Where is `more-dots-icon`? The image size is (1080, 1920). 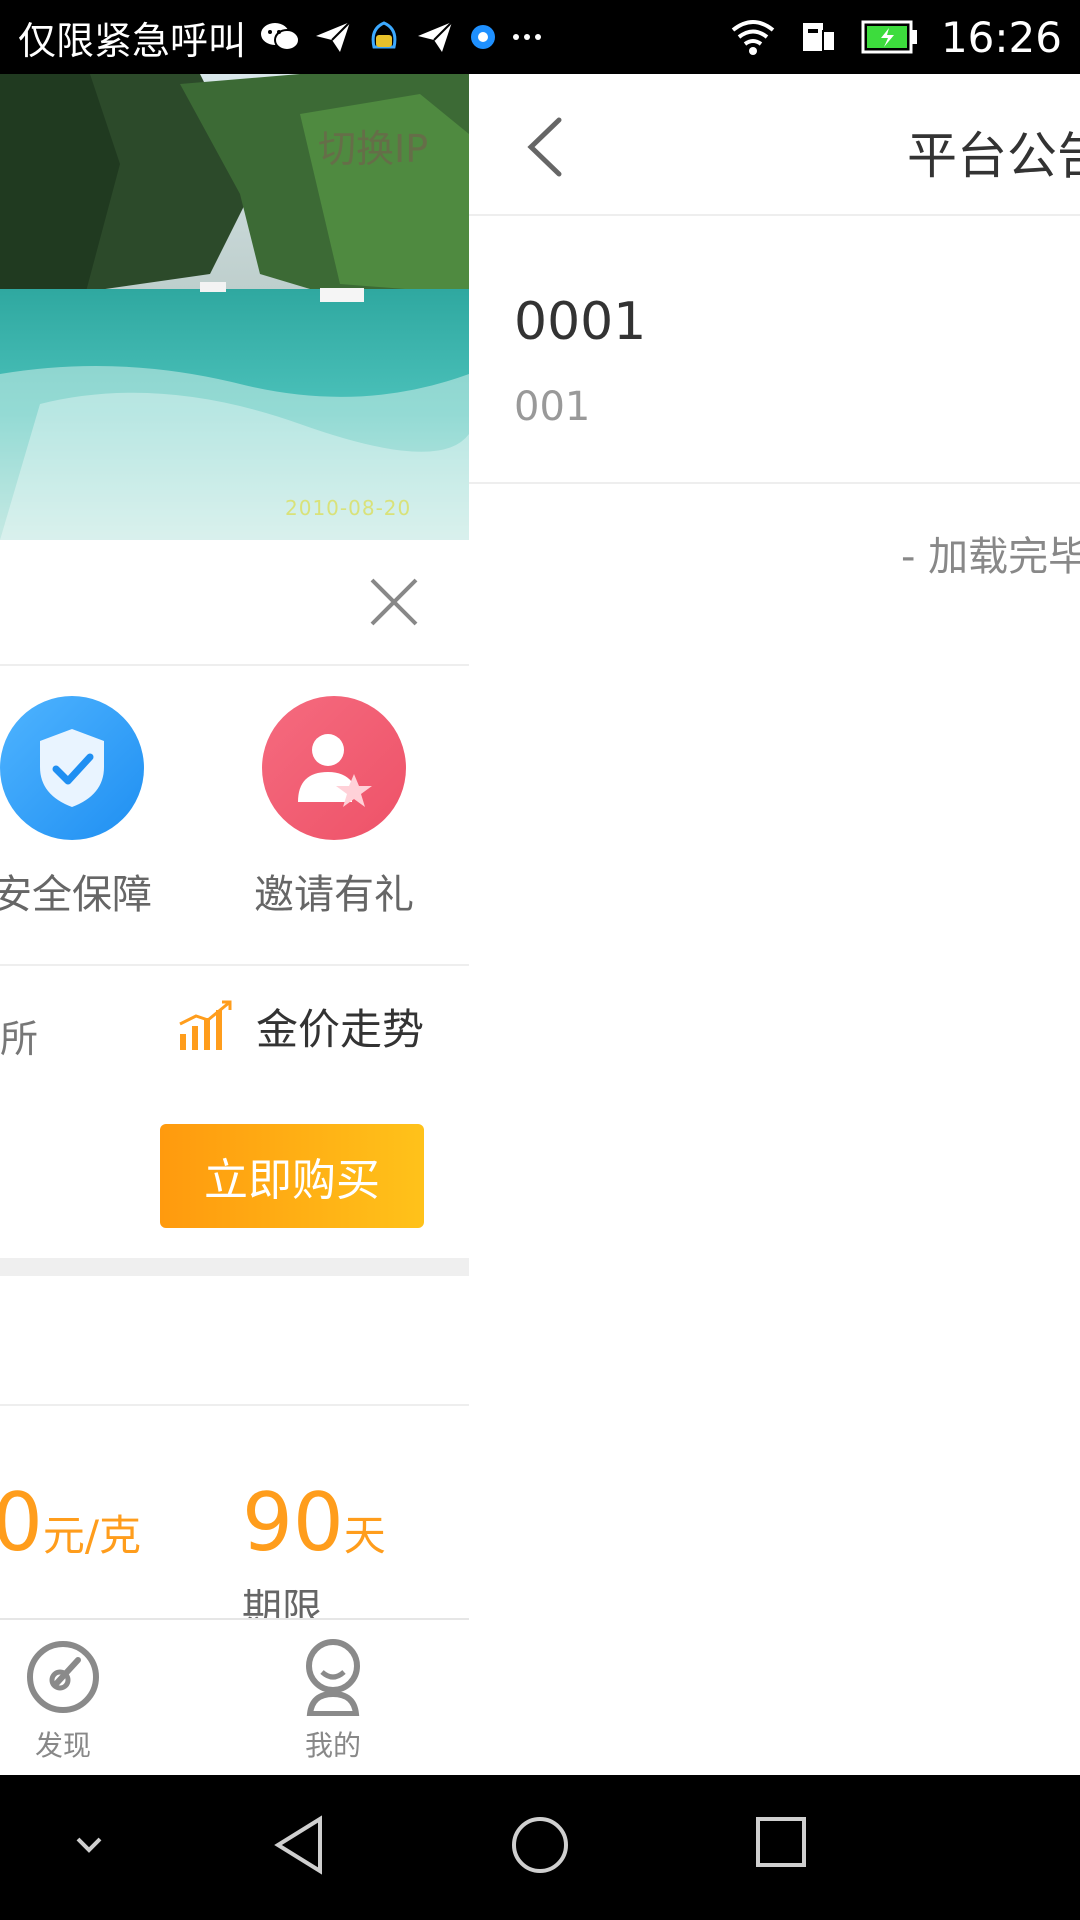
more-dots-icon is located at coordinates (527, 37).